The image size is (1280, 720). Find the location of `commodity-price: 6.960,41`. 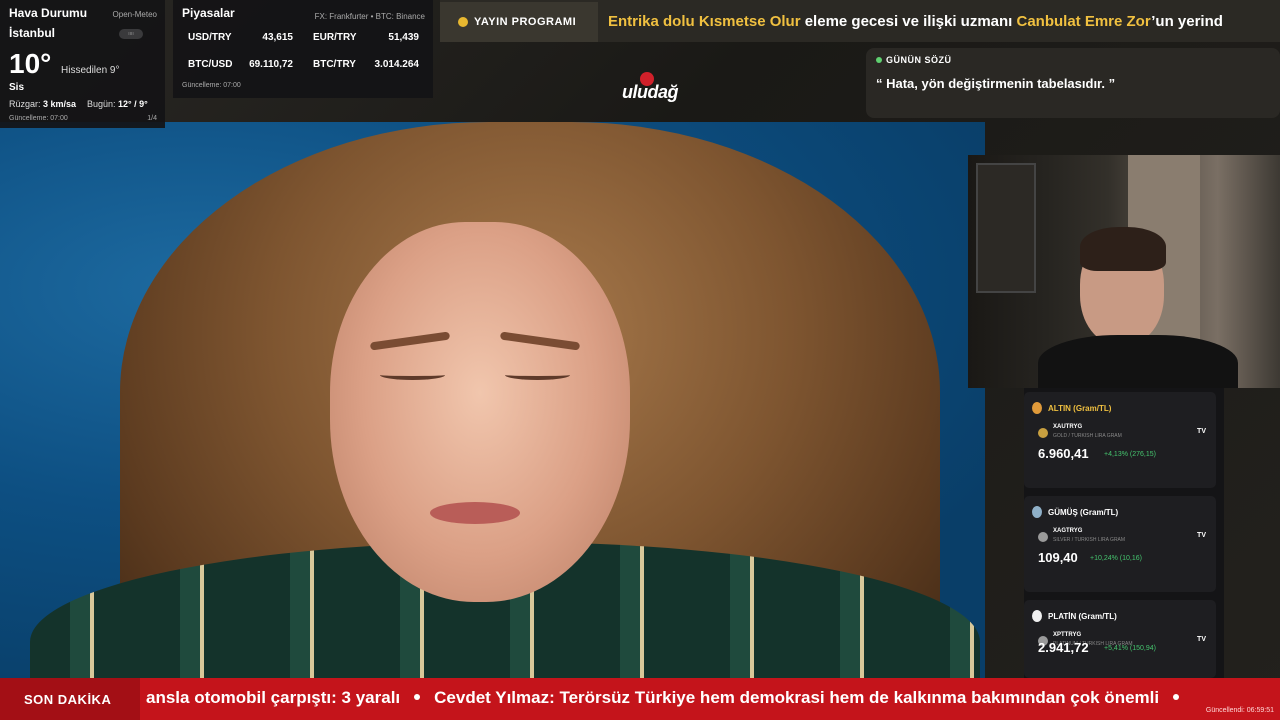

commodity-price: 6.960,41 is located at coordinates (1063, 453).